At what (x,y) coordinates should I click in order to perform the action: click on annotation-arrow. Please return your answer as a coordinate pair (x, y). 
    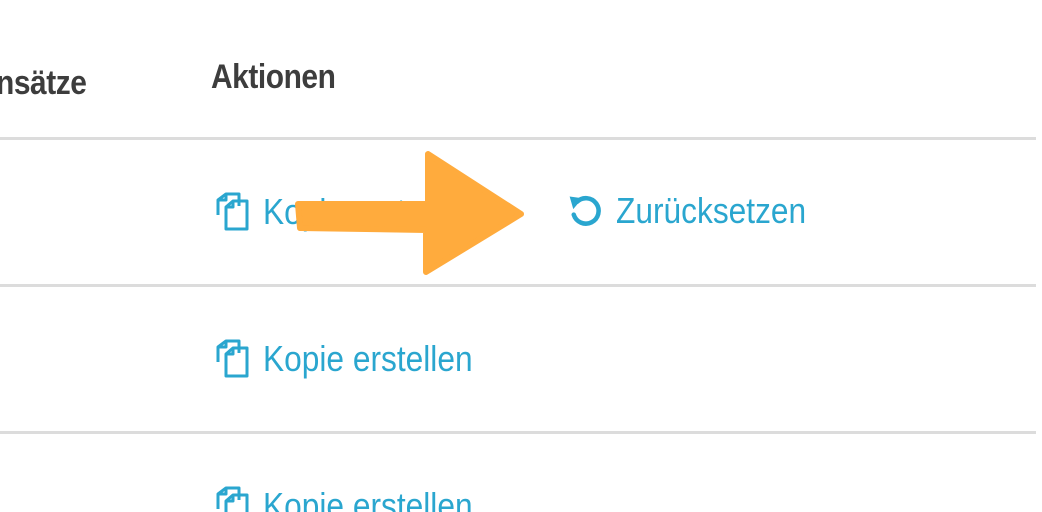
    Looking at the image, I should click on (409, 213).